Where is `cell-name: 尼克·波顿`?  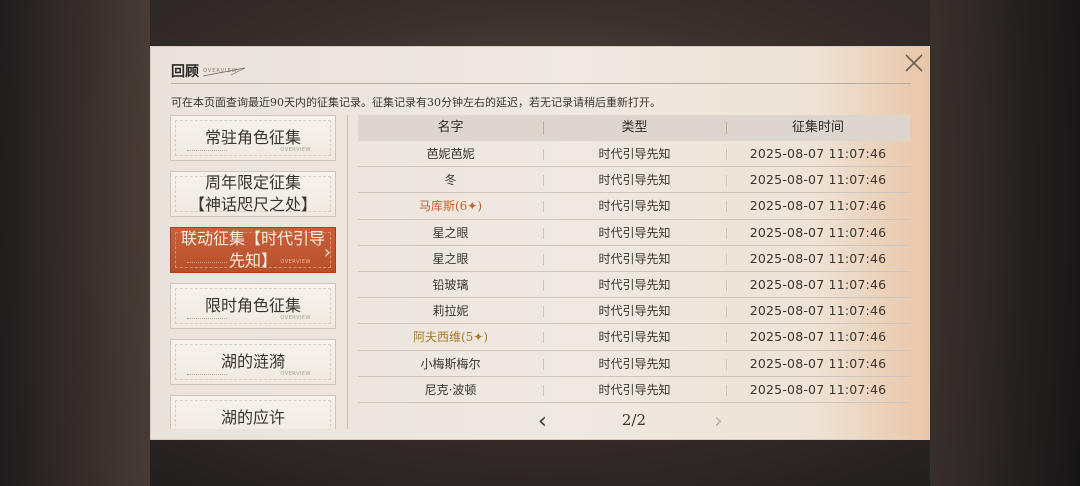 cell-name: 尼克·波顿 is located at coordinates (450, 389).